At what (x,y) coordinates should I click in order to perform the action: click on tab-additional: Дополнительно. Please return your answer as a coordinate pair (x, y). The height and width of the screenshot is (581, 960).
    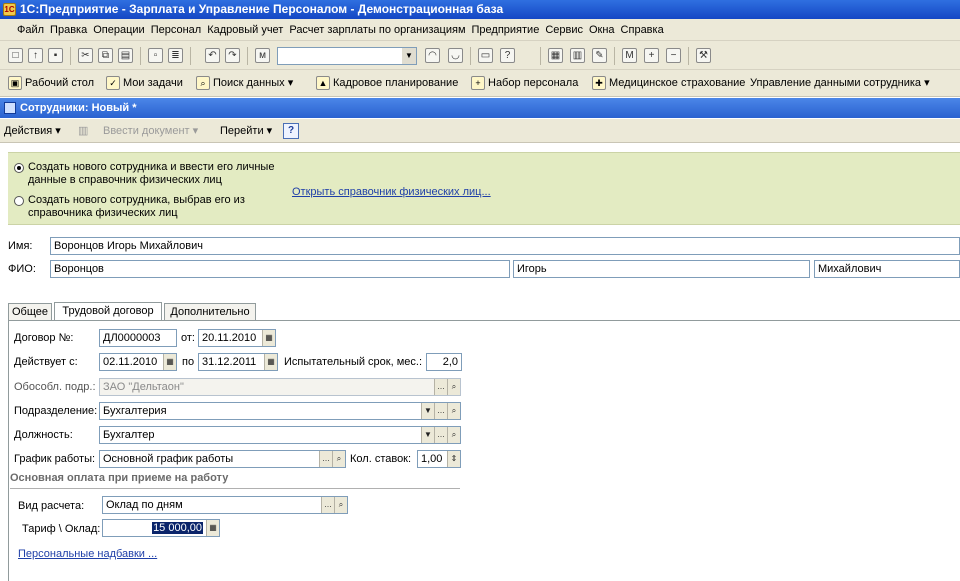
    Looking at the image, I should click on (210, 312).